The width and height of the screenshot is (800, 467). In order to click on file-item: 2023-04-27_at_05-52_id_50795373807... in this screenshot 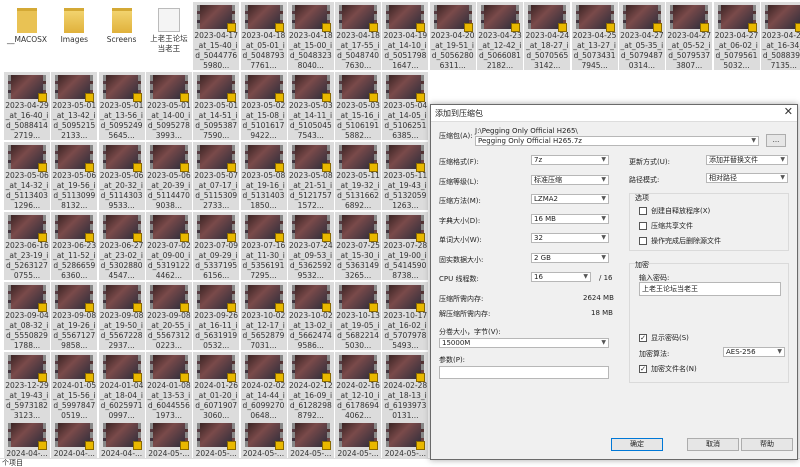, I will do `click(689, 36)`.